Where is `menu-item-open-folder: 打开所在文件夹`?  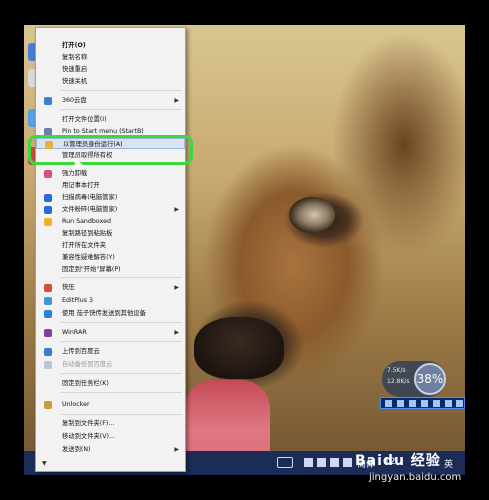
menu-item-open-folder: 打开所在文件夹 is located at coordinates (110, 245).